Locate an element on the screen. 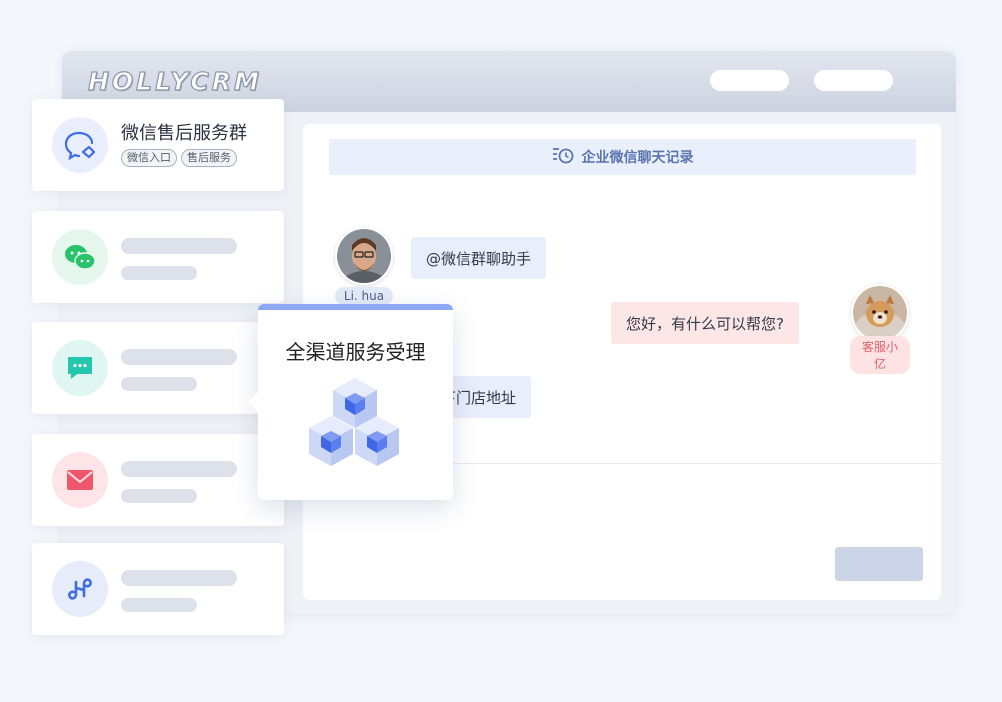 The image size is (1002, 702). message-text-2: 您好，有什么可以帮您? is located at coordinates (705, 323).